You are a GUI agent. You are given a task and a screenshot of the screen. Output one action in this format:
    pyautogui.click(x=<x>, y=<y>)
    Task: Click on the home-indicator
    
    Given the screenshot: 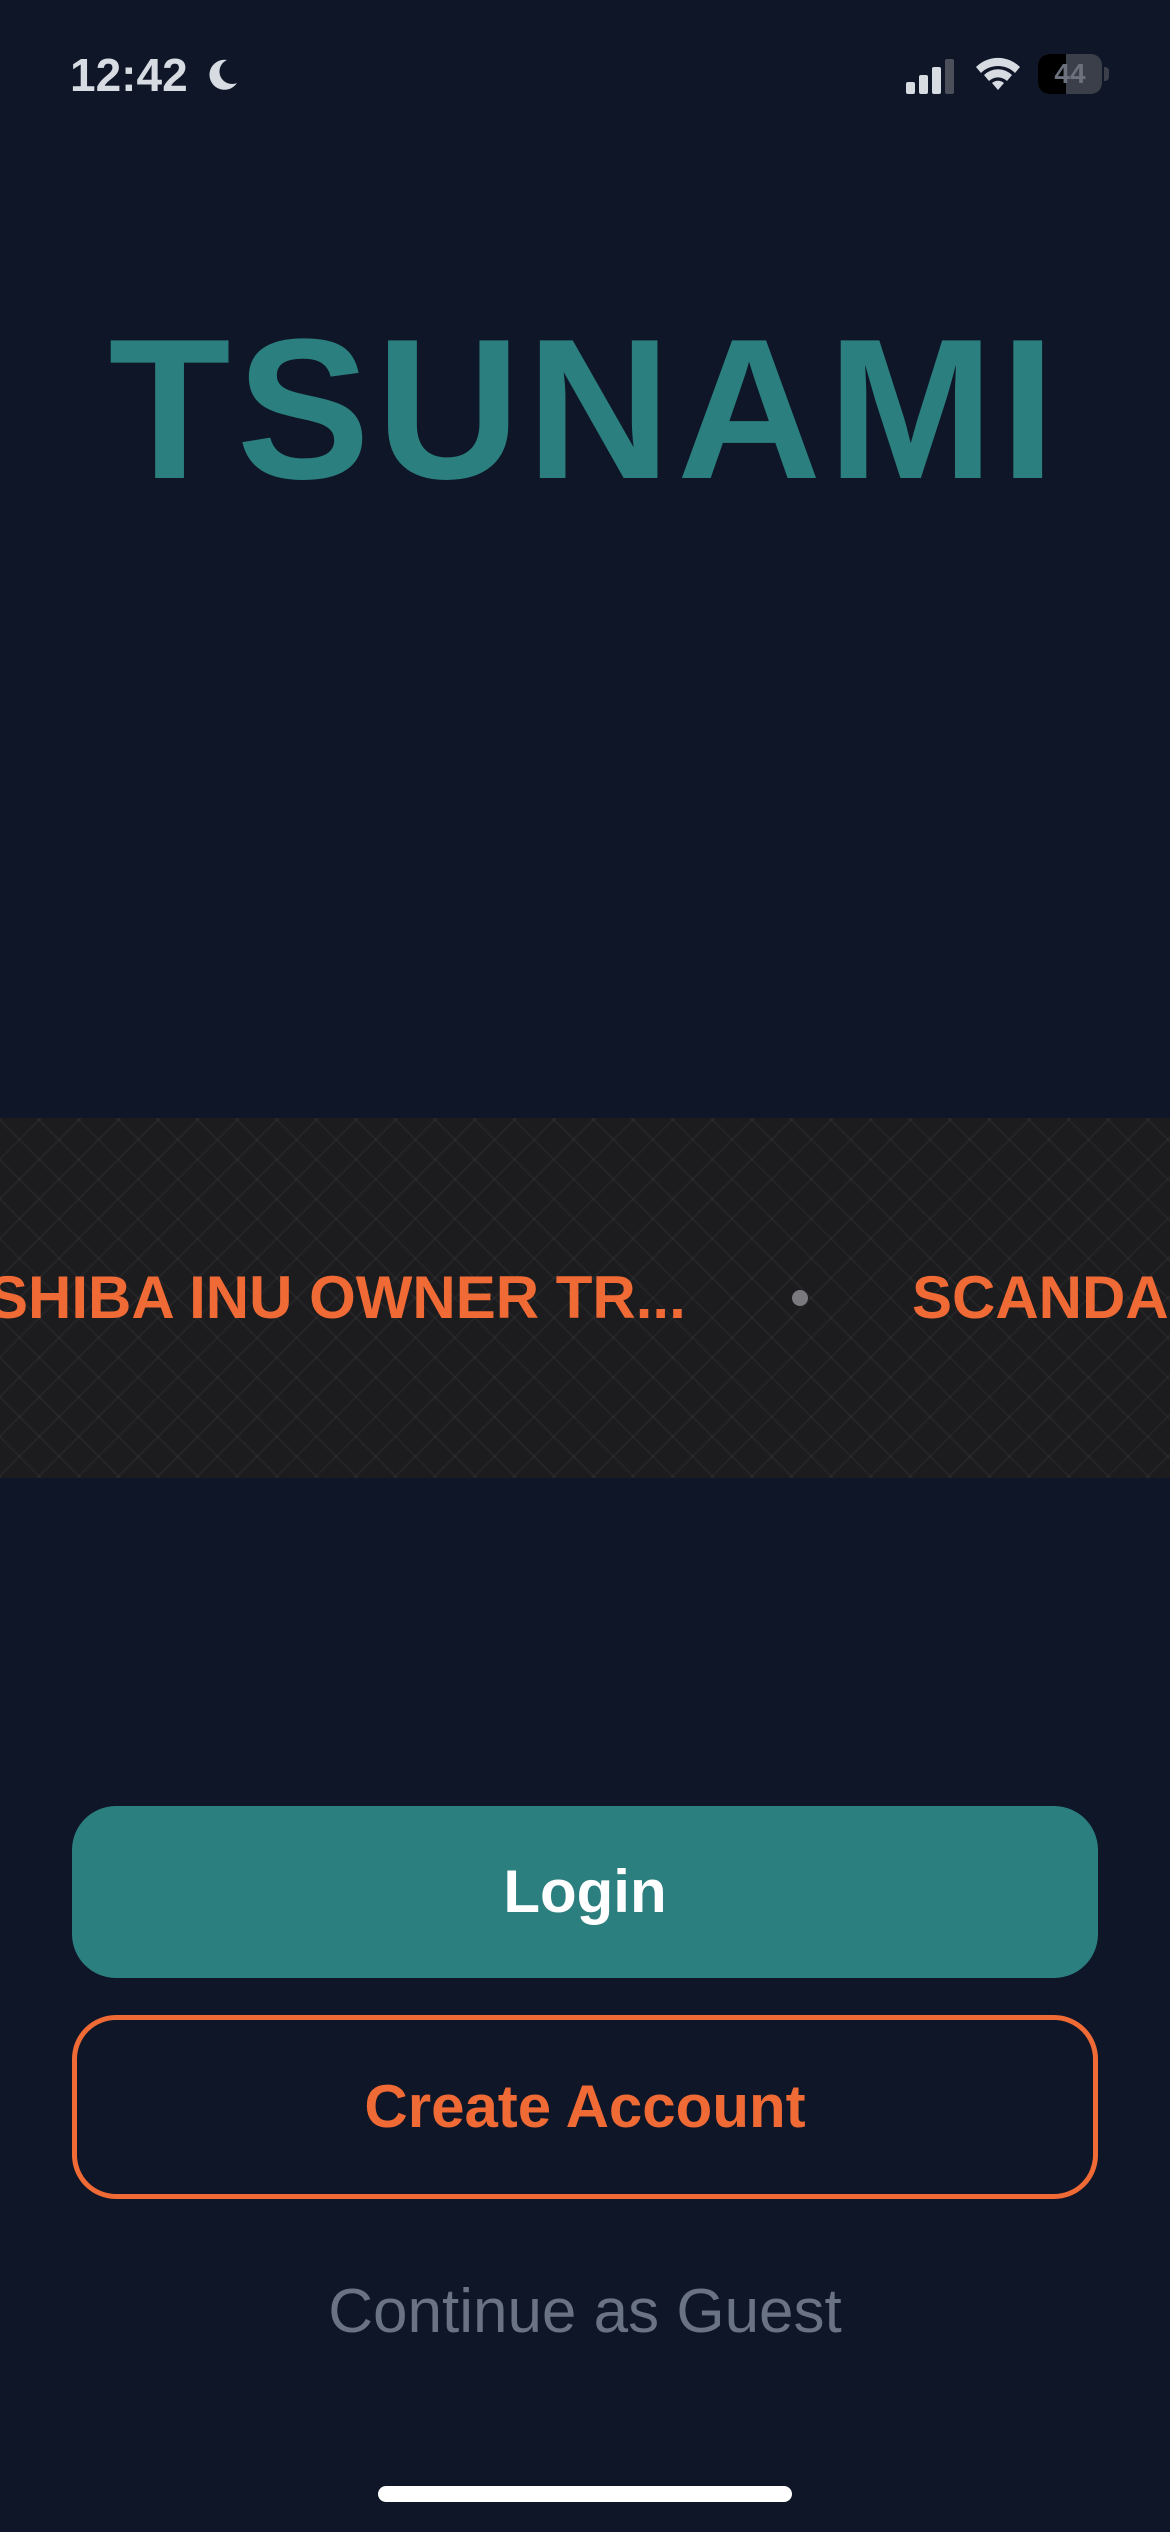 What is the action you would take?
    pyautogui.click(x=585, y=2494)
    